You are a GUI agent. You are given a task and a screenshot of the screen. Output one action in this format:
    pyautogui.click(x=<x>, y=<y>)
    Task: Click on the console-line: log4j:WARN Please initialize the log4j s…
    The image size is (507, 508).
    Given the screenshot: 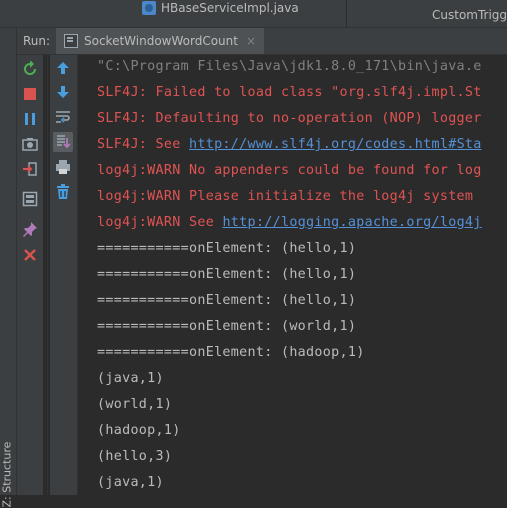 What is the action you would take?
    pyautogui.click(x=285, y=196)
    